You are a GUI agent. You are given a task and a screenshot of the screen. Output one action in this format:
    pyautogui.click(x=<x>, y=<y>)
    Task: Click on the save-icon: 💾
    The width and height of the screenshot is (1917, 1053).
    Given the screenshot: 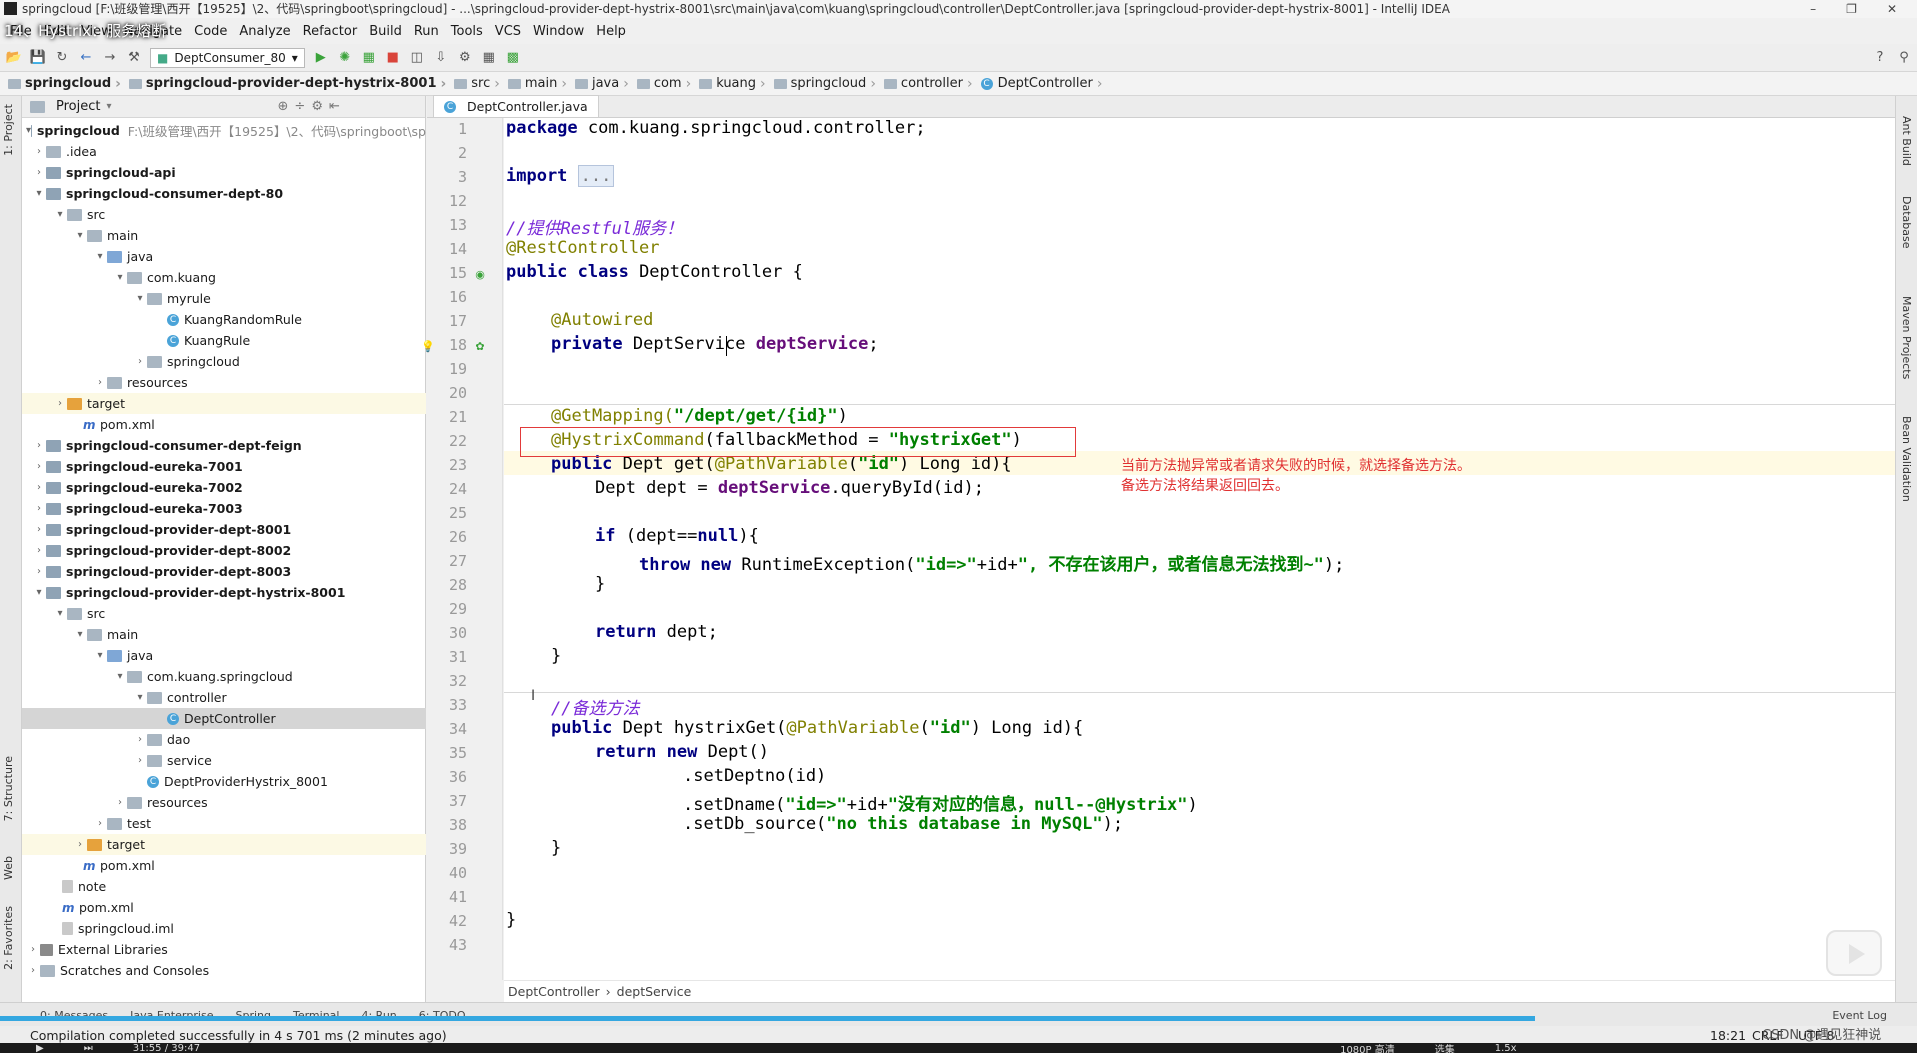 What is the action you would take?
    pyautogui.click(x=38, y=58)
    